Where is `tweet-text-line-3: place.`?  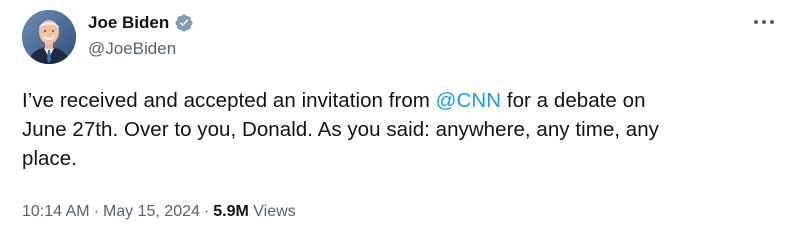
tweet-text-line-3: place. is located at coordinates (50, 158).